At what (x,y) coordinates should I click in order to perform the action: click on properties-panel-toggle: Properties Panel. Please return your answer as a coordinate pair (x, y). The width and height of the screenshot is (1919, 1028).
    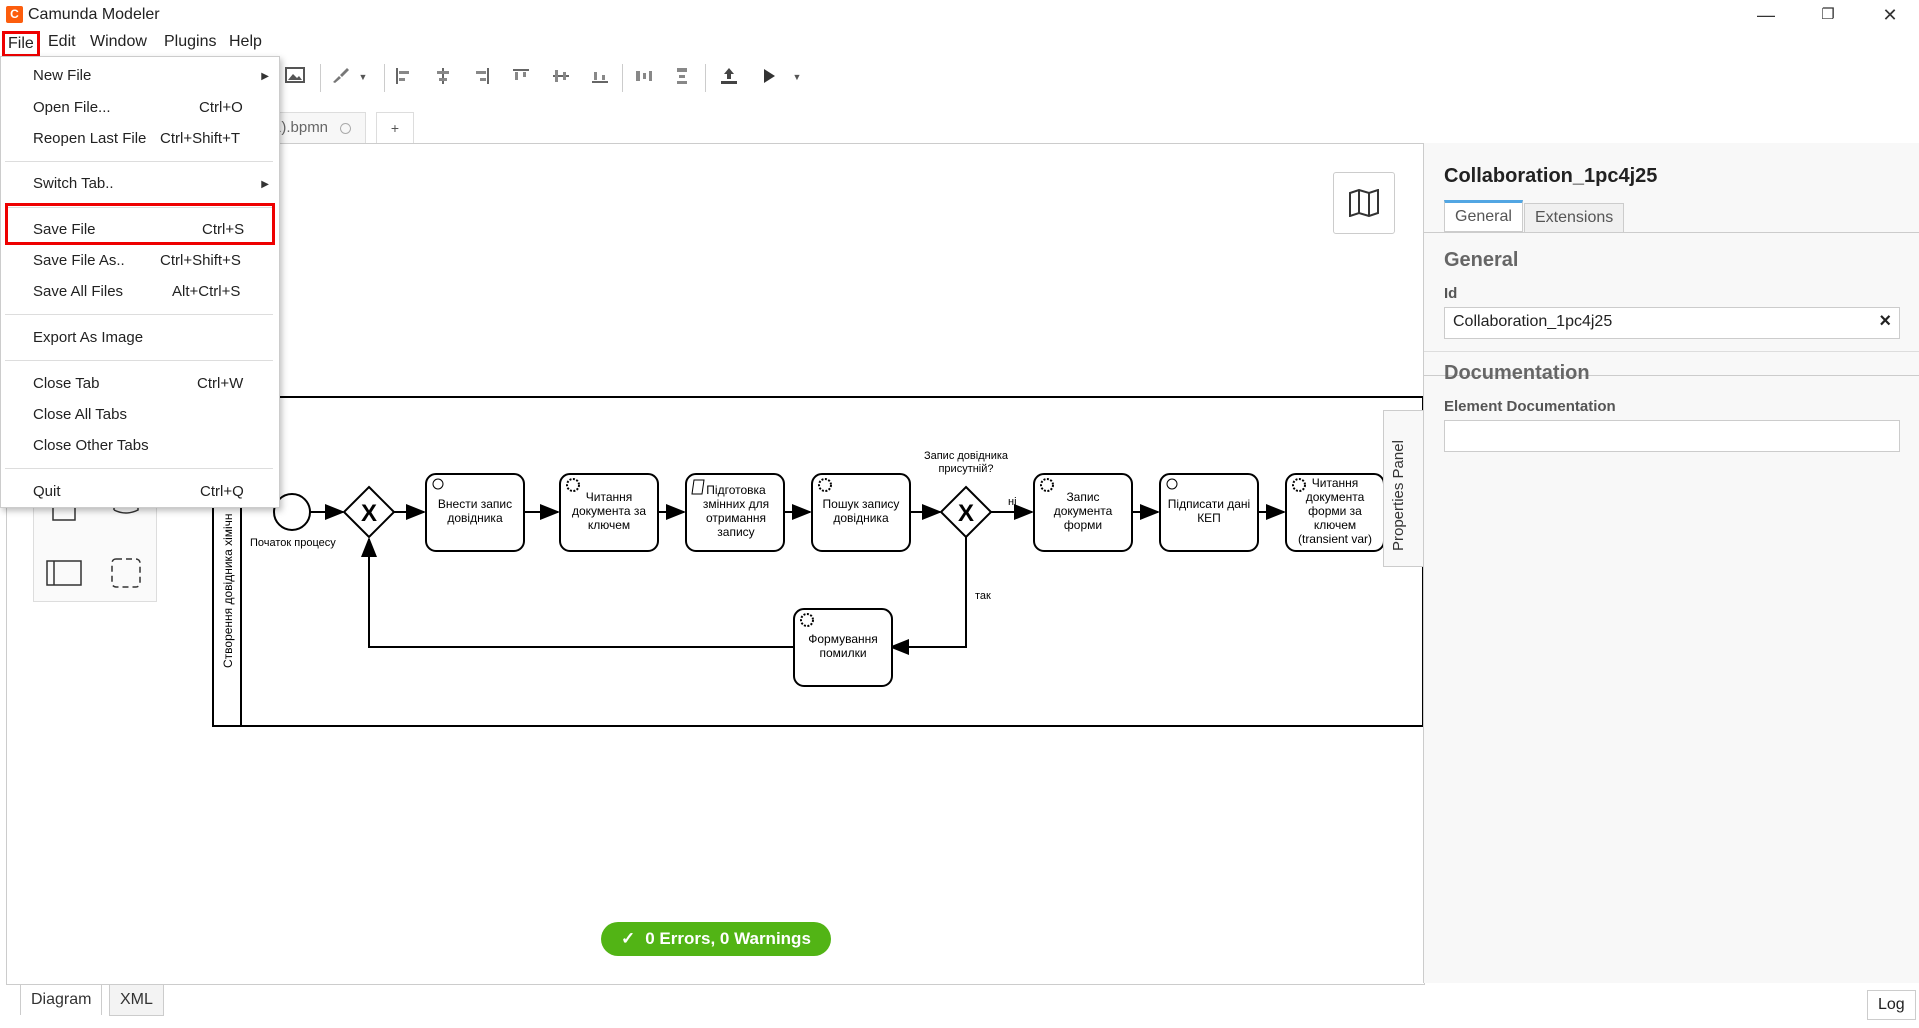
    Looking at the image, I should click on (1403, 488).